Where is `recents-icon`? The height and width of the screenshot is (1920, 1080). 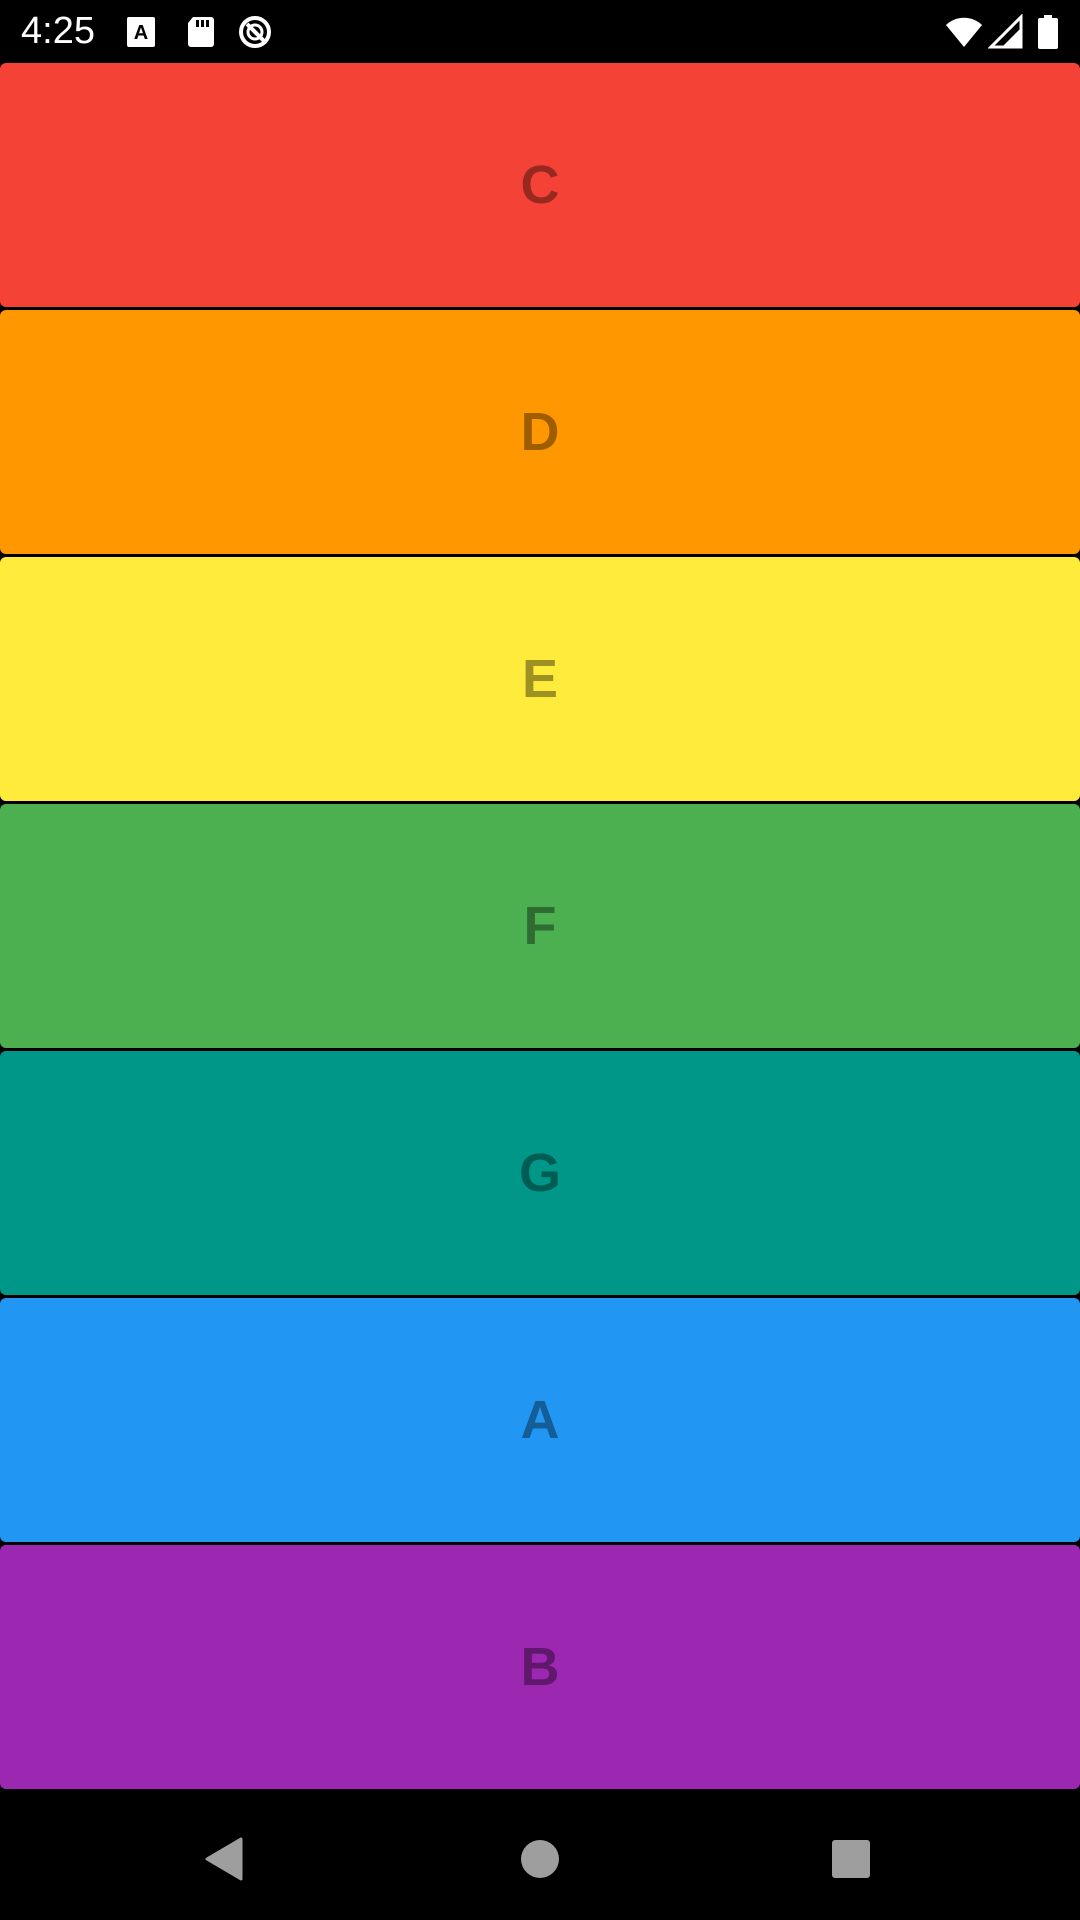 recents-icon is located at coordinates (851, 1859).